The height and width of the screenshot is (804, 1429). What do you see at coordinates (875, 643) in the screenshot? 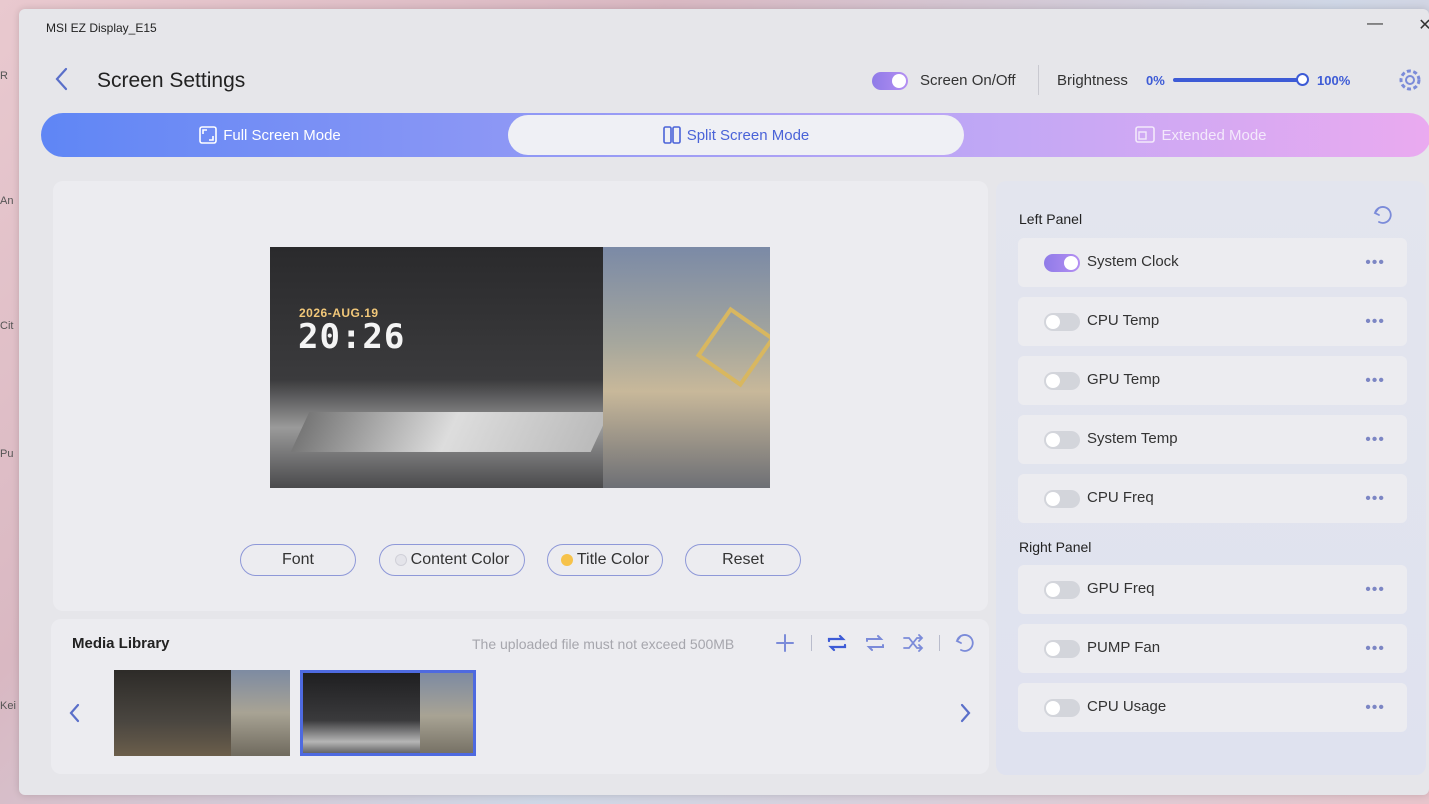
I see `repeat-icon` at bounding box center [875, 643].